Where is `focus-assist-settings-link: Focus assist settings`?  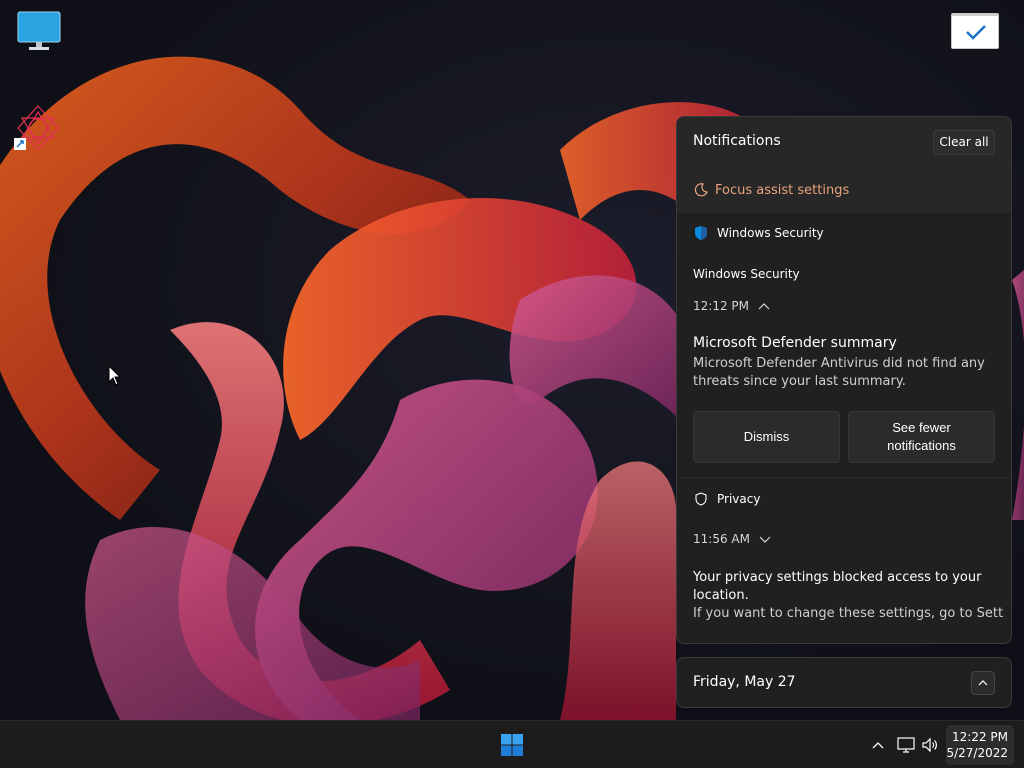 focus-assist-settings-link: Focus assist settings is located at coordinates (771, 190).